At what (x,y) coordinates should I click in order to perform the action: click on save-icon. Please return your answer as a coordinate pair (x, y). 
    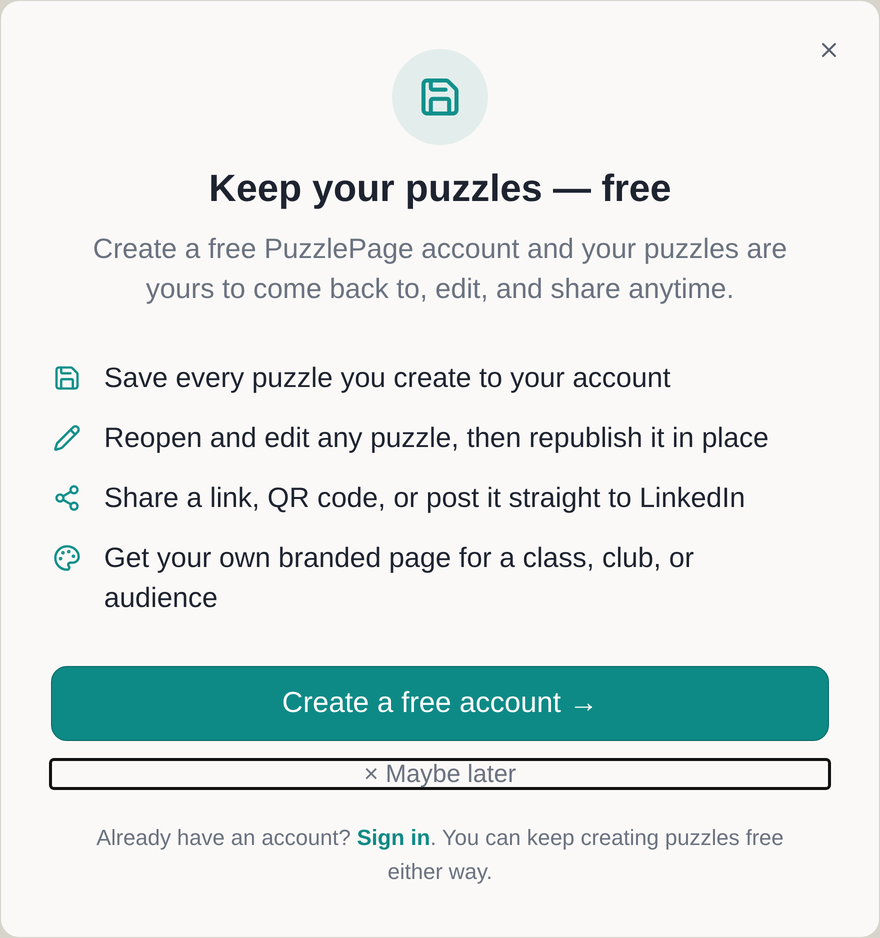
    Looking at the image, I should click on (67, 378).